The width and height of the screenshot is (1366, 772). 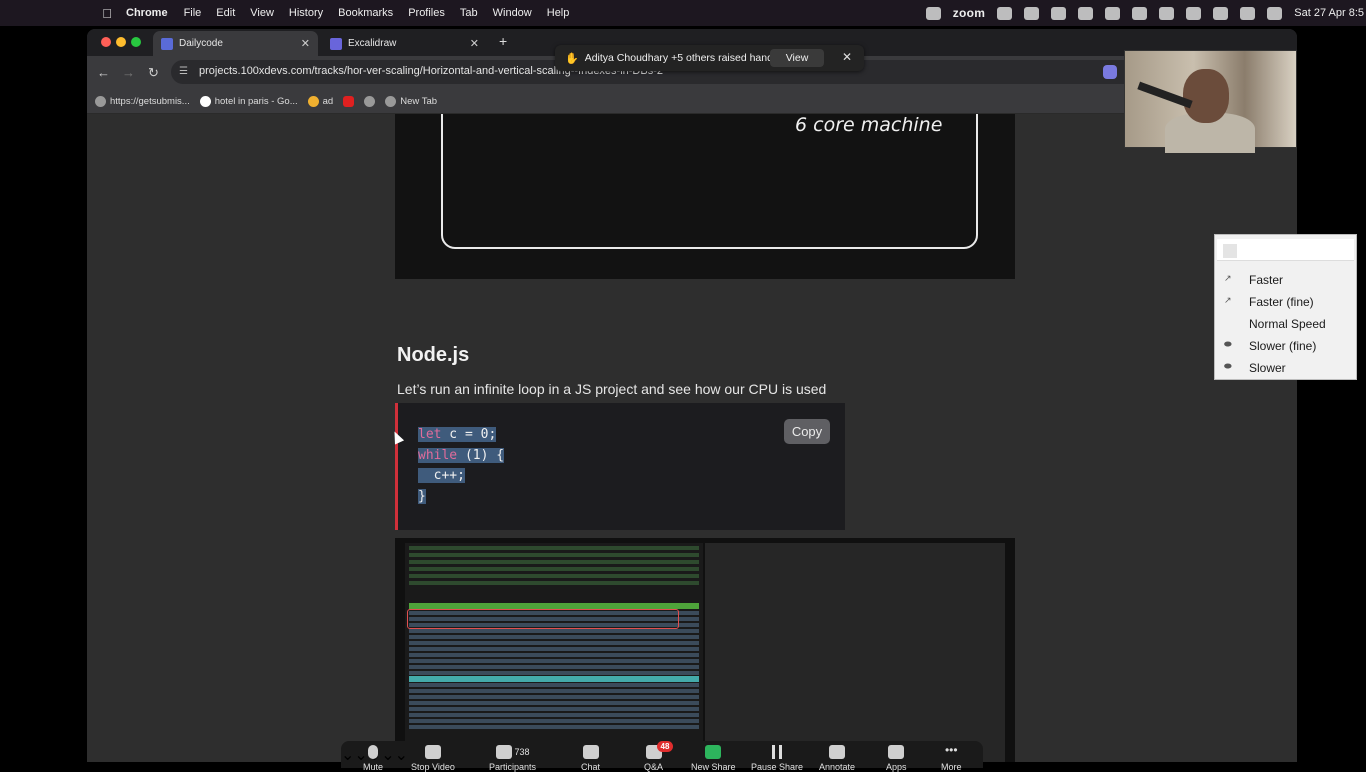 What do you see at coordinates (620, 466) in the screenshot?
I see `code-block: let c = 0; while (1) { c++; } Copy` at bounding box center [620, 466].